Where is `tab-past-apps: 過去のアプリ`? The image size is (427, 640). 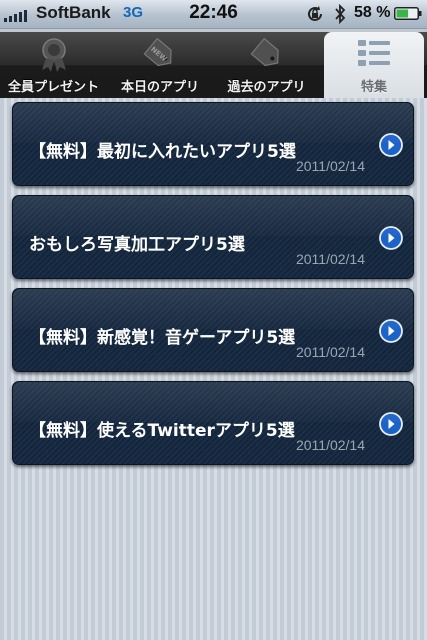 tab-past-apps: 過去のアプリ is located at coordinates (266, 65).